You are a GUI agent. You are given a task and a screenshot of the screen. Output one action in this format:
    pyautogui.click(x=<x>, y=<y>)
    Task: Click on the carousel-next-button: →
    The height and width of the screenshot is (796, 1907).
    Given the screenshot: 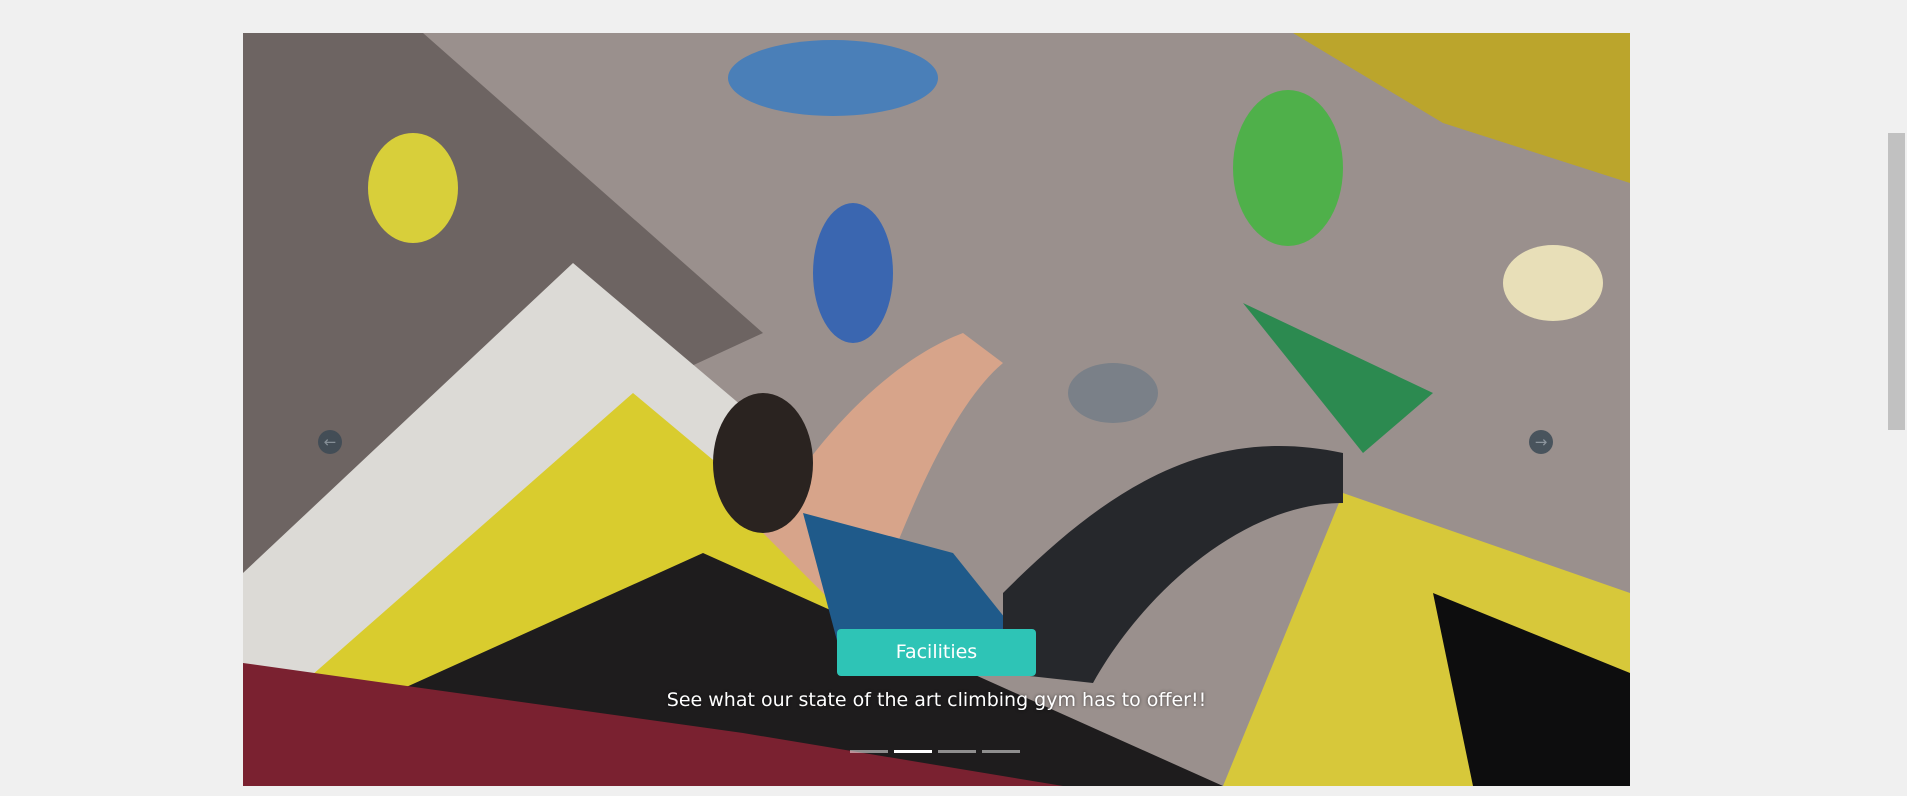 What is the action you would take?
    pyautogui.click(x=1541, y=442)
    